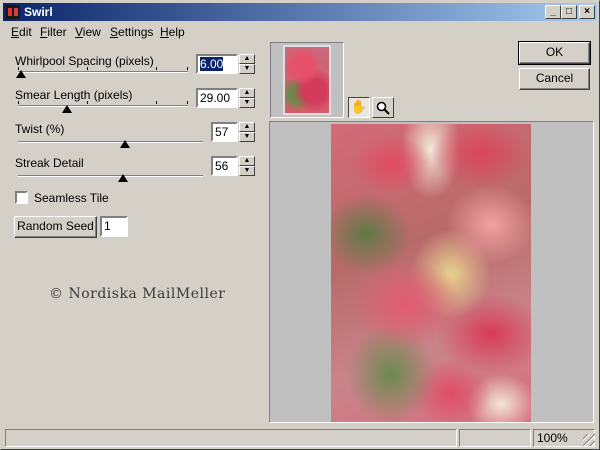 This screenshot has height=450, width=600. What do you see at coordinates (554, 53) in the screenshot?
I see `ok-button: OK` at bounding box center [554, 53].